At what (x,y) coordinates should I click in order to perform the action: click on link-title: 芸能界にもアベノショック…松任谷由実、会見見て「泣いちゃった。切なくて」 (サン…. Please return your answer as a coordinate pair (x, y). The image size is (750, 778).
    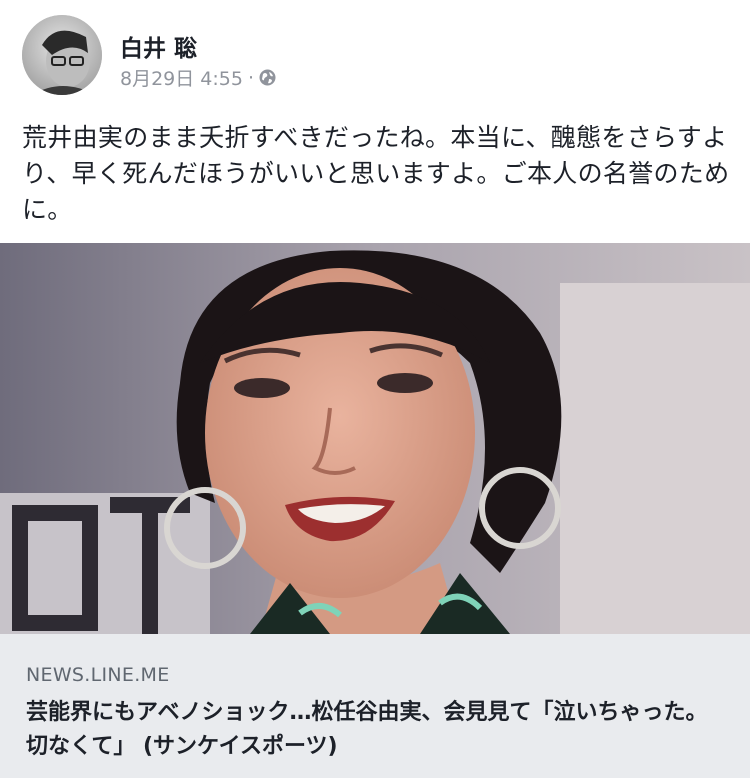
    Looking at the image, I should click on (376, 730).